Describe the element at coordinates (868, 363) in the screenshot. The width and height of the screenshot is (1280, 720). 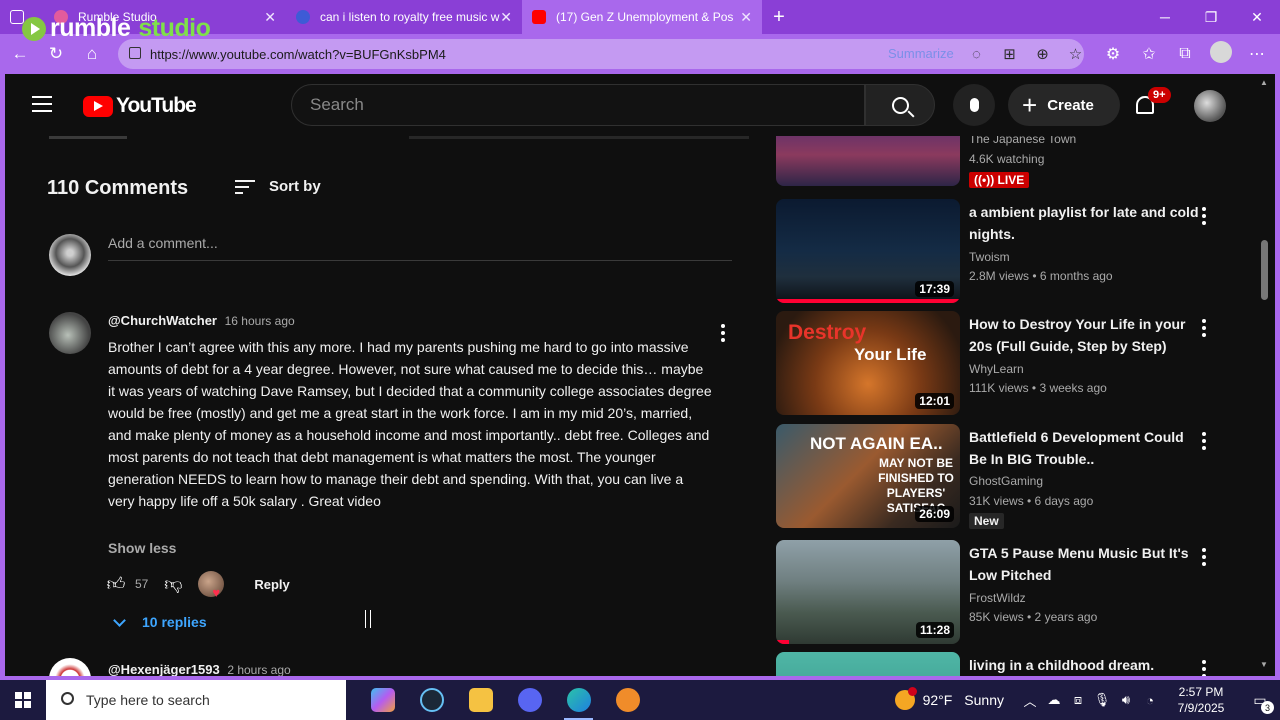
I see `video-thumbnail: Destroy Your Life 12:01` at that location.